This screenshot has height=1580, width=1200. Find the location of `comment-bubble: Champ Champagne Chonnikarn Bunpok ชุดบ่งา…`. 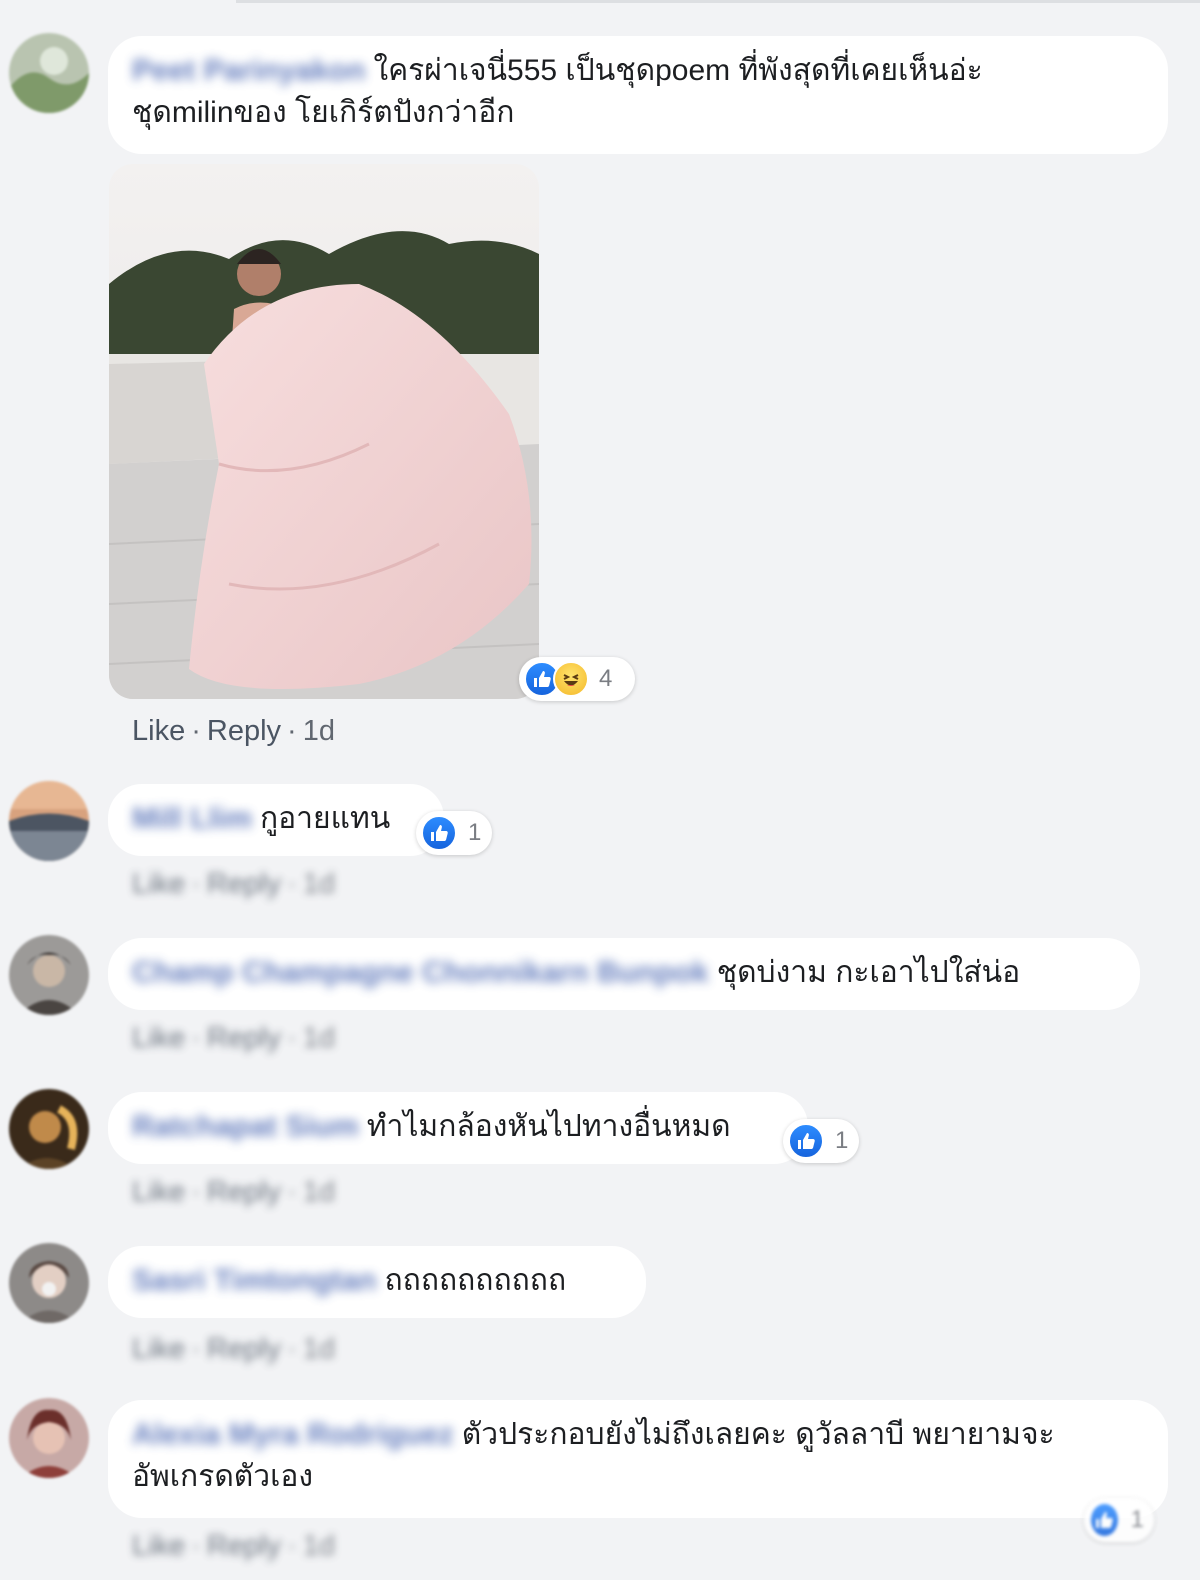

comment-bubble: Champ Champagne Chonnikarn Bunpok ชุดบ่งา… is located at coordinates (624, 974).